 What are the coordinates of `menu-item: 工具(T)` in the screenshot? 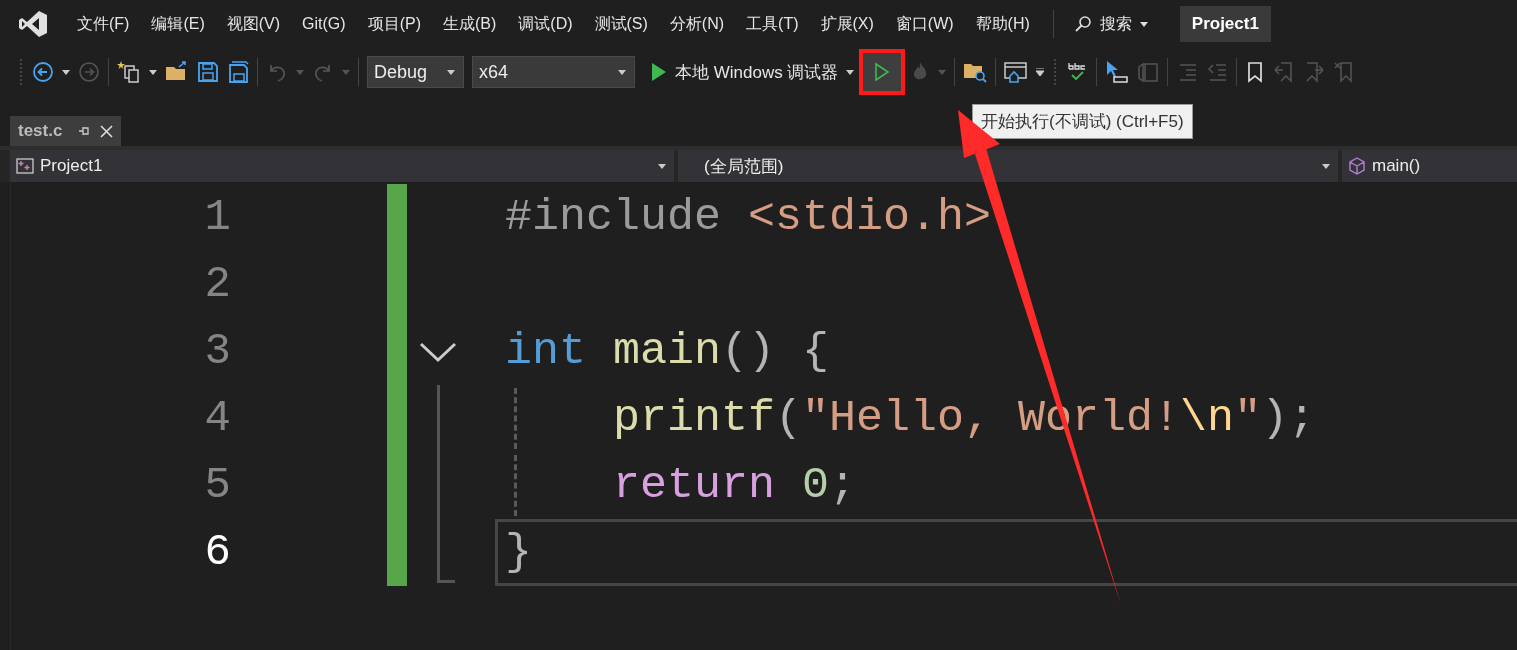 It's located at (772, 24).